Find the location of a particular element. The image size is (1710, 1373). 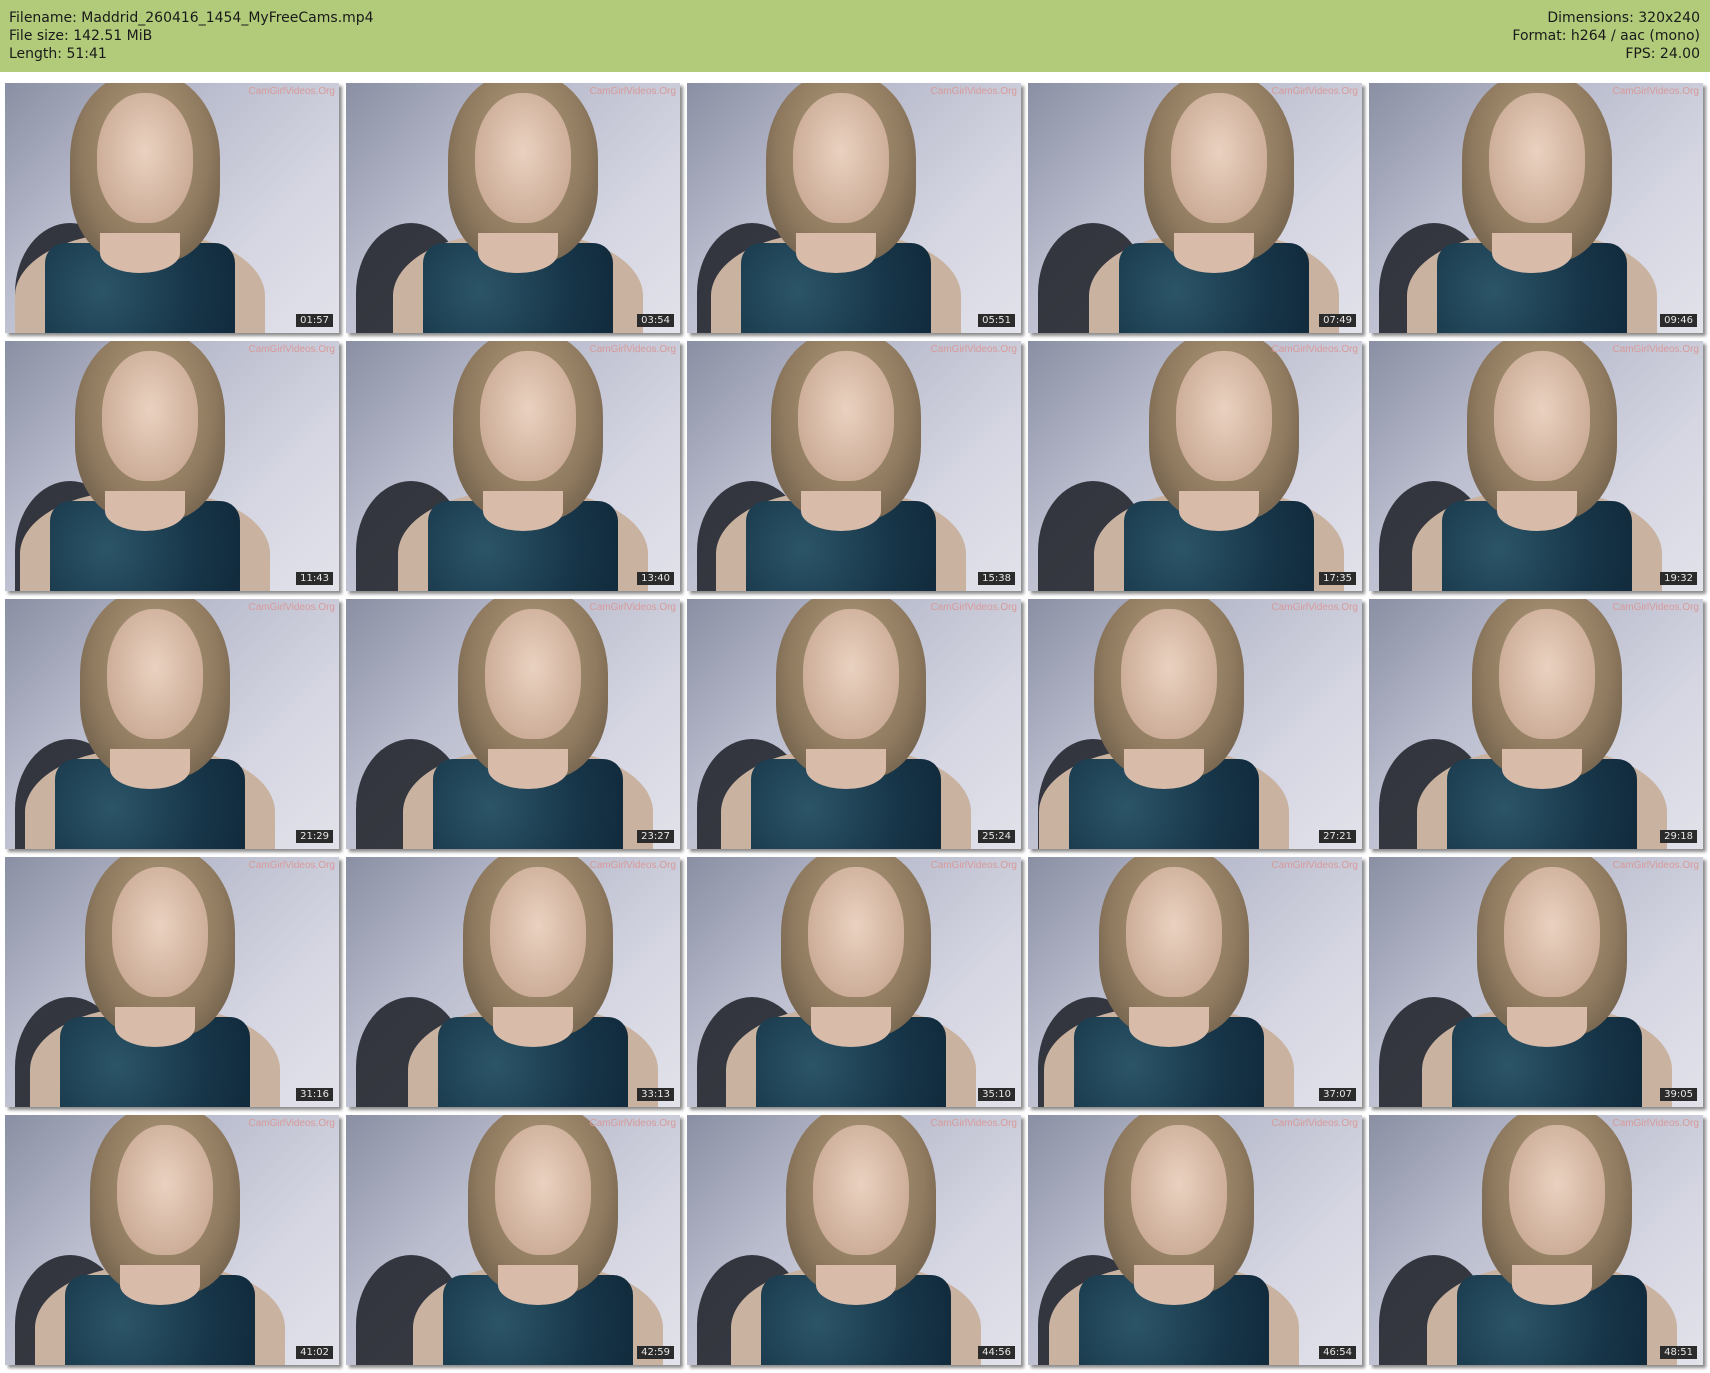

video-thumbnail: CamGirlVideos.Org 35:10 is located at coordinates (854, 982).